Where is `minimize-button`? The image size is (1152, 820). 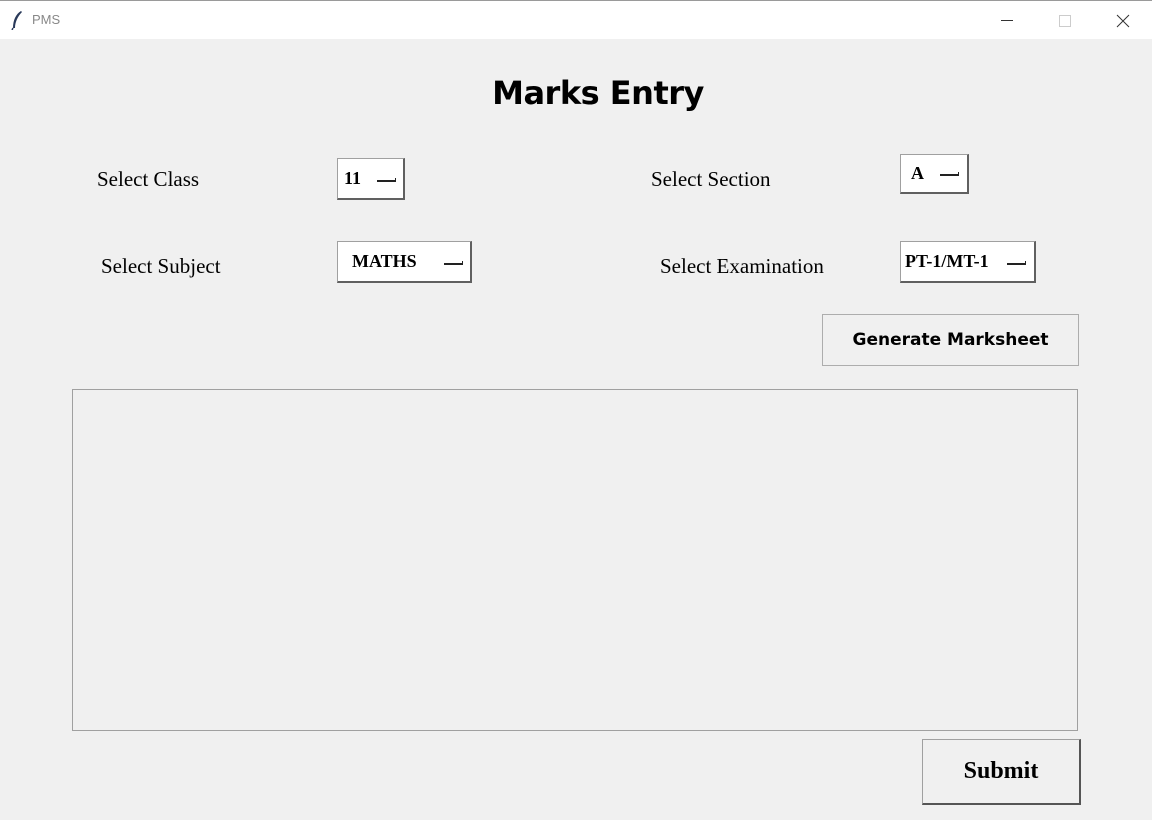 minimize-button is located at coordinates (1007, 20).